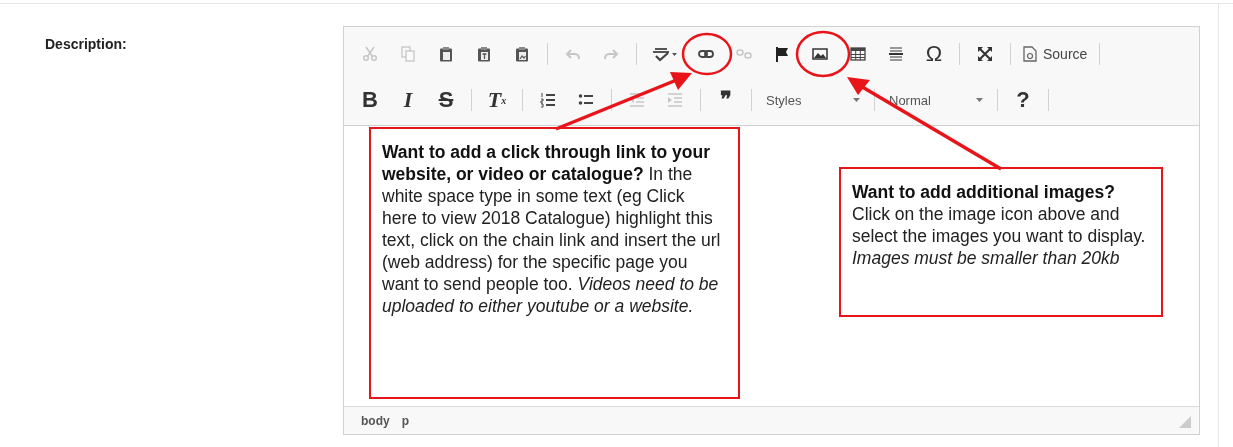 This screenshot has width=1233, height=447. What do you see at coordinates (586, 100) in the screenshot?
I see `bulleted-list-icon` at bounding box center [586, 100].